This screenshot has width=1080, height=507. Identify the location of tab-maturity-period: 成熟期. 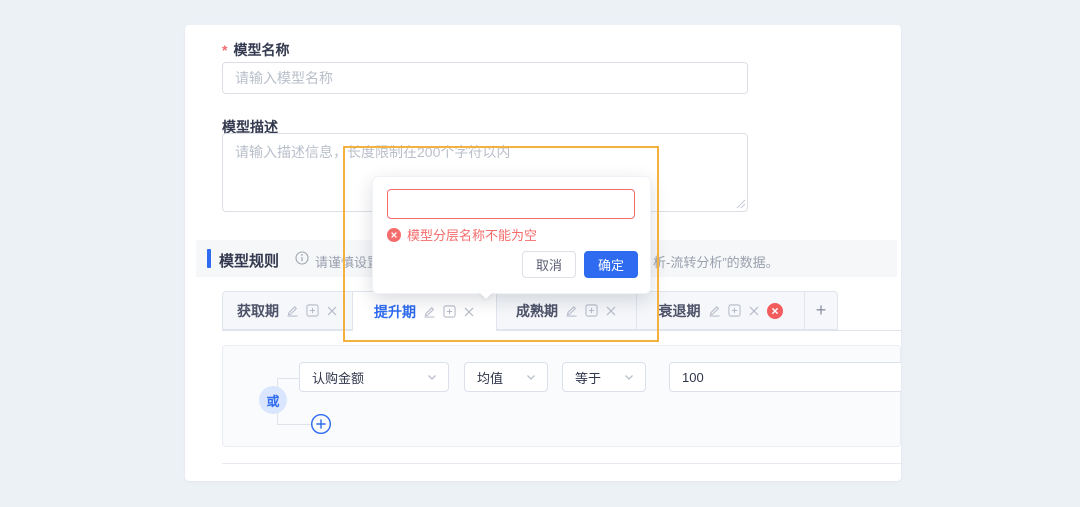
(567, 310).